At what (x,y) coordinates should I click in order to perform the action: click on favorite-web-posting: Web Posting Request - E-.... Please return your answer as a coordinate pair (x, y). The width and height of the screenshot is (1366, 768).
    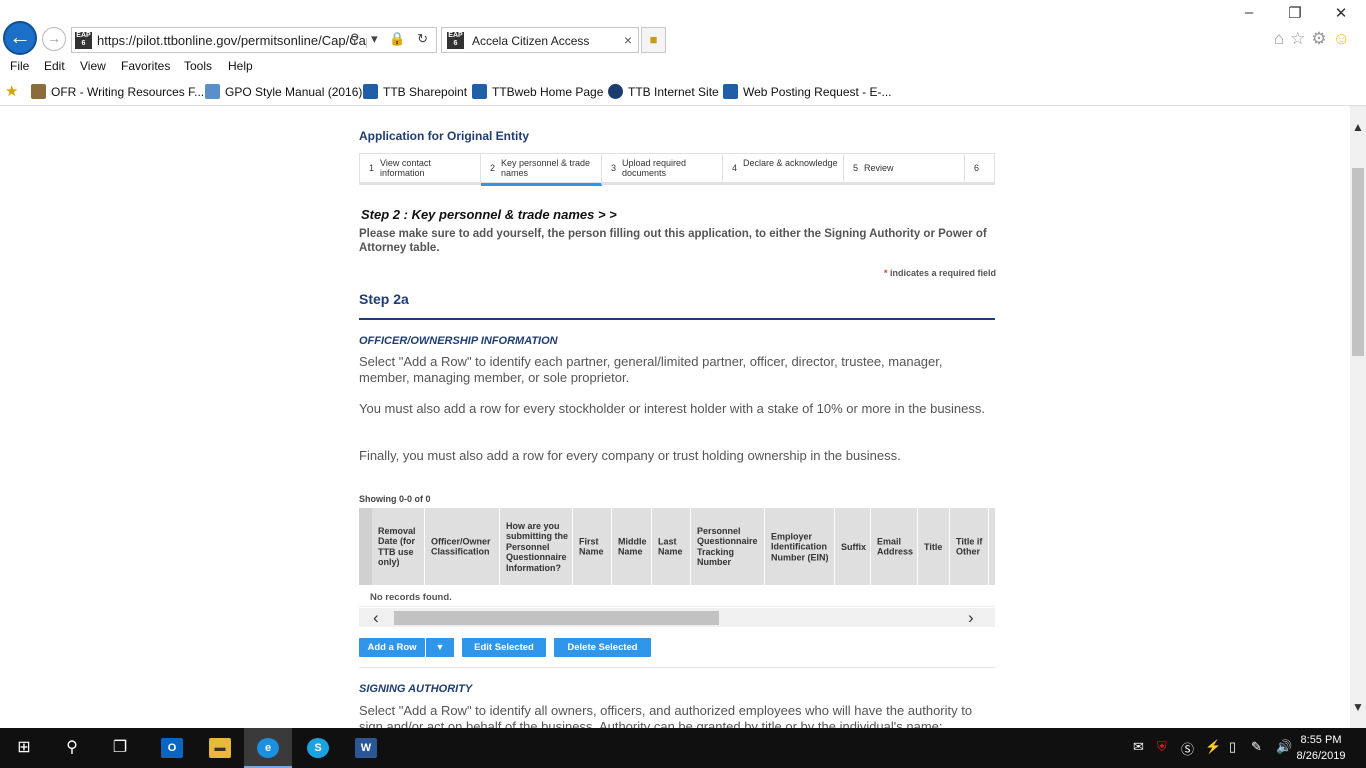
    Looking at the image, I should click on (807, 91).